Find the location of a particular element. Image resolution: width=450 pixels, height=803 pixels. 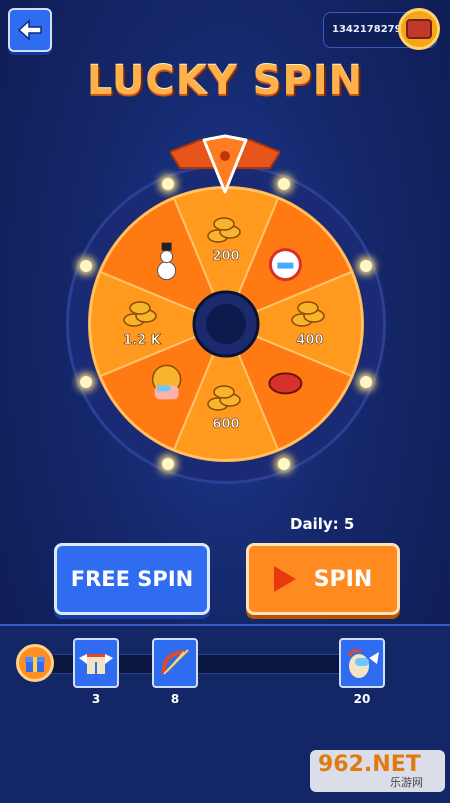

wheel-pointer-icon is located at coordinates (225, 164).